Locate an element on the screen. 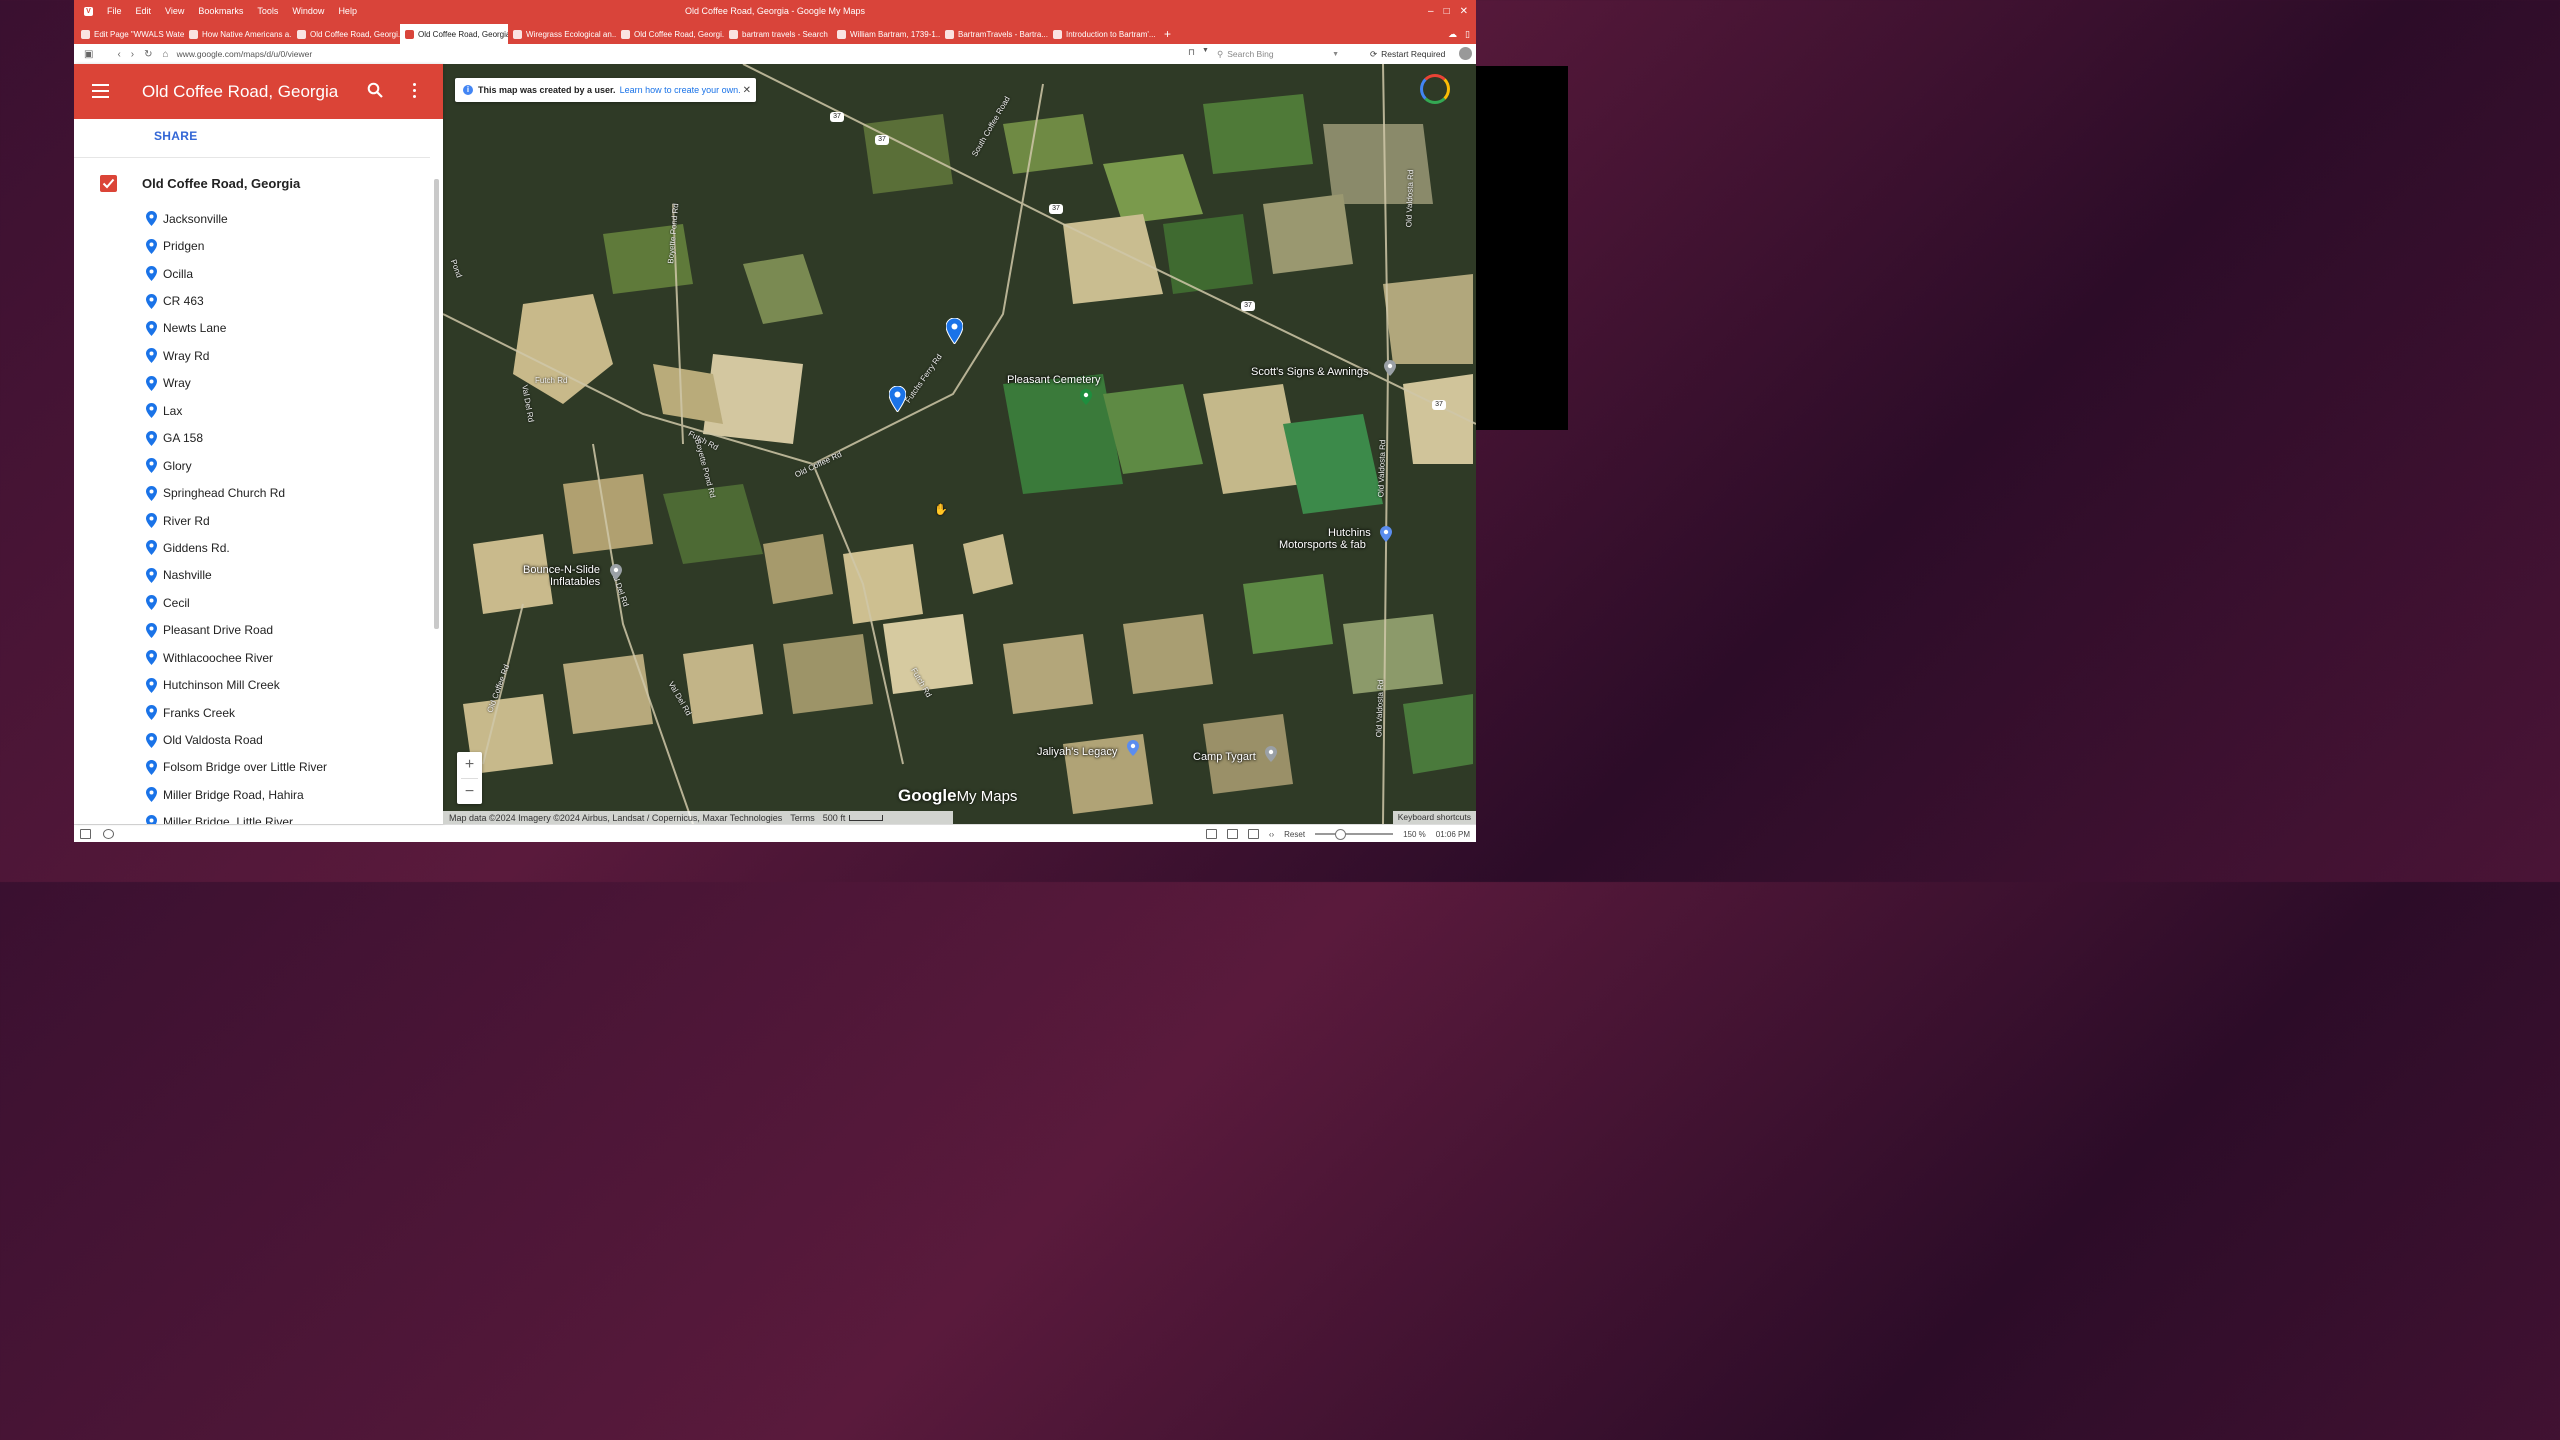 This screenshot has height=1440, width=2560. poi-jaliyahs-legacy: Jaliyah's Legacy is located at coordinates (1077, 752).